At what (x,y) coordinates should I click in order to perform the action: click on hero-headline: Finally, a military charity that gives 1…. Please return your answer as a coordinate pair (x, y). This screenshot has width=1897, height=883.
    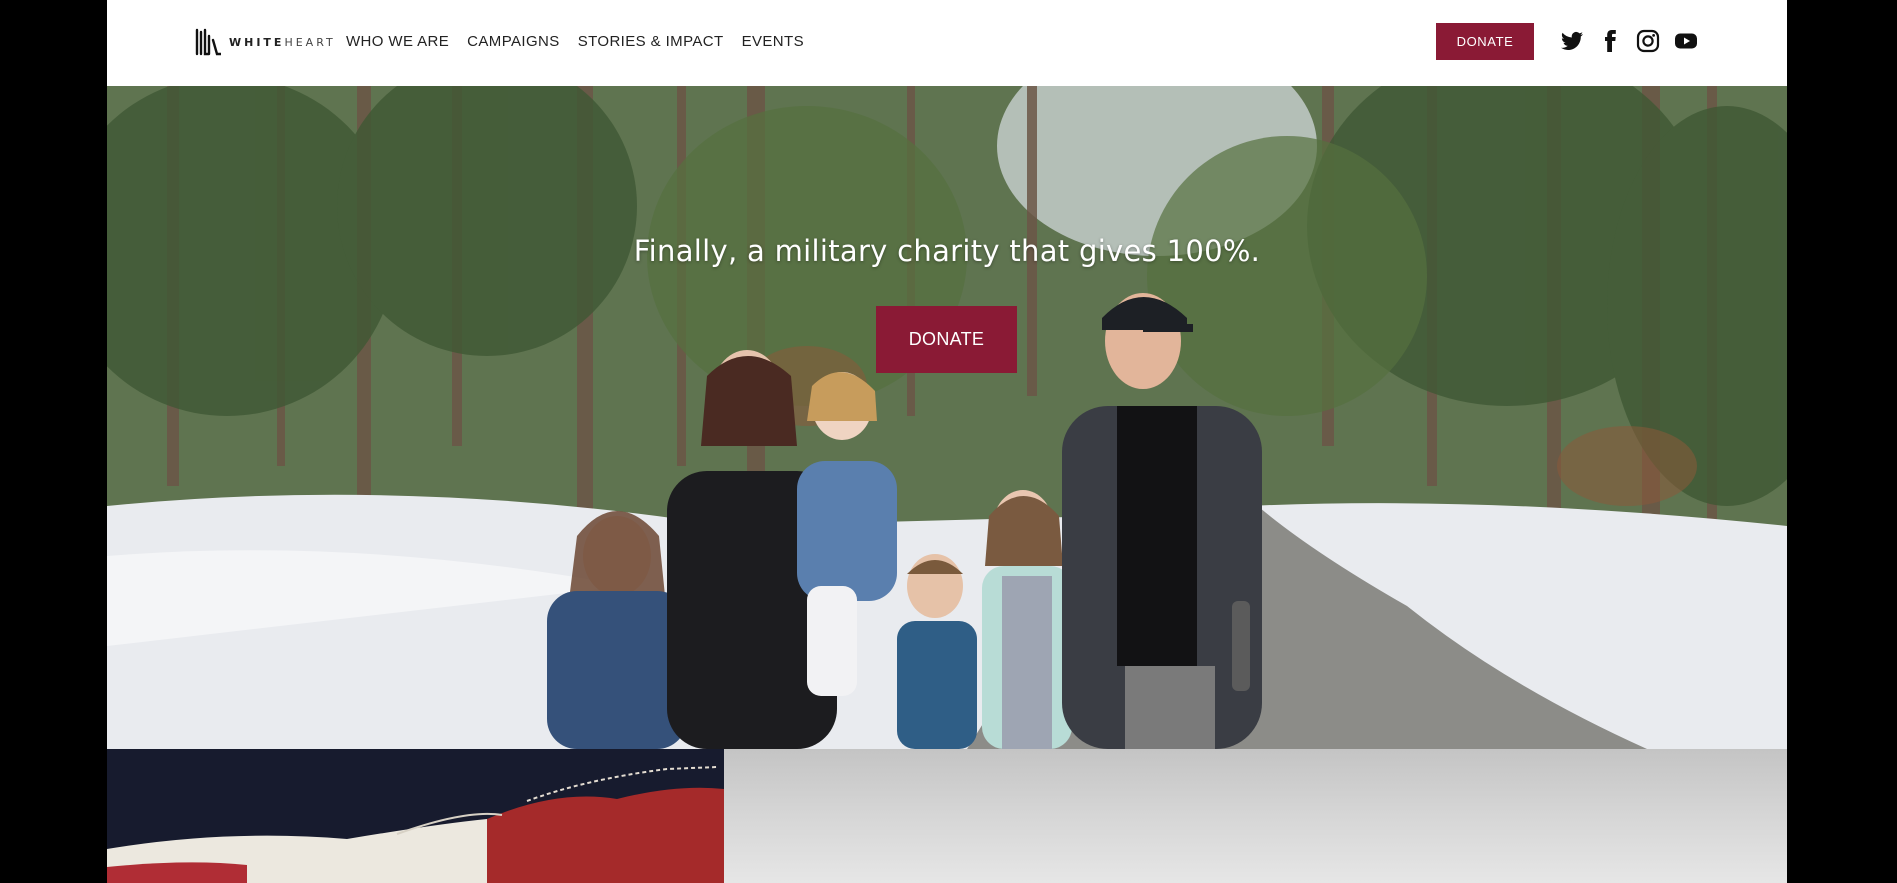
    Looking at the image, I should click on (947, 251).